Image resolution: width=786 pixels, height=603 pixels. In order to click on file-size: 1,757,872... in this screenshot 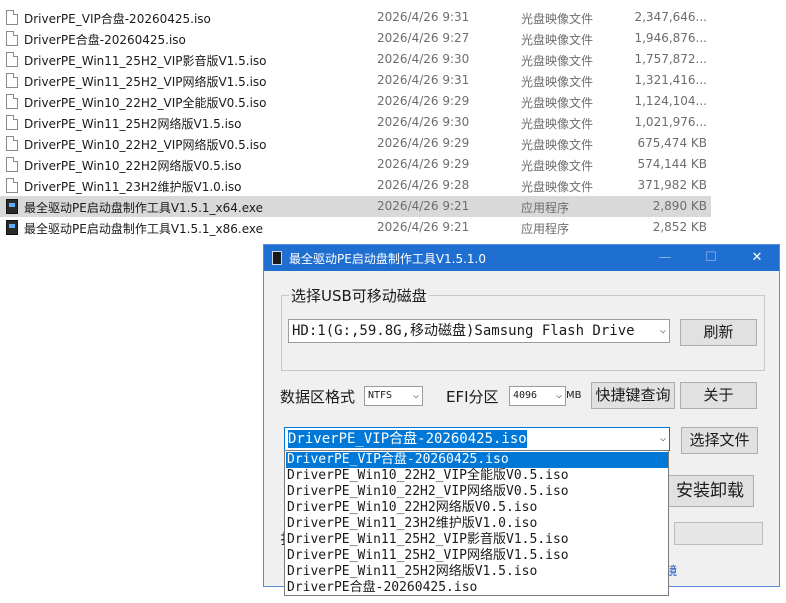, I will do `click(670, 59)`.